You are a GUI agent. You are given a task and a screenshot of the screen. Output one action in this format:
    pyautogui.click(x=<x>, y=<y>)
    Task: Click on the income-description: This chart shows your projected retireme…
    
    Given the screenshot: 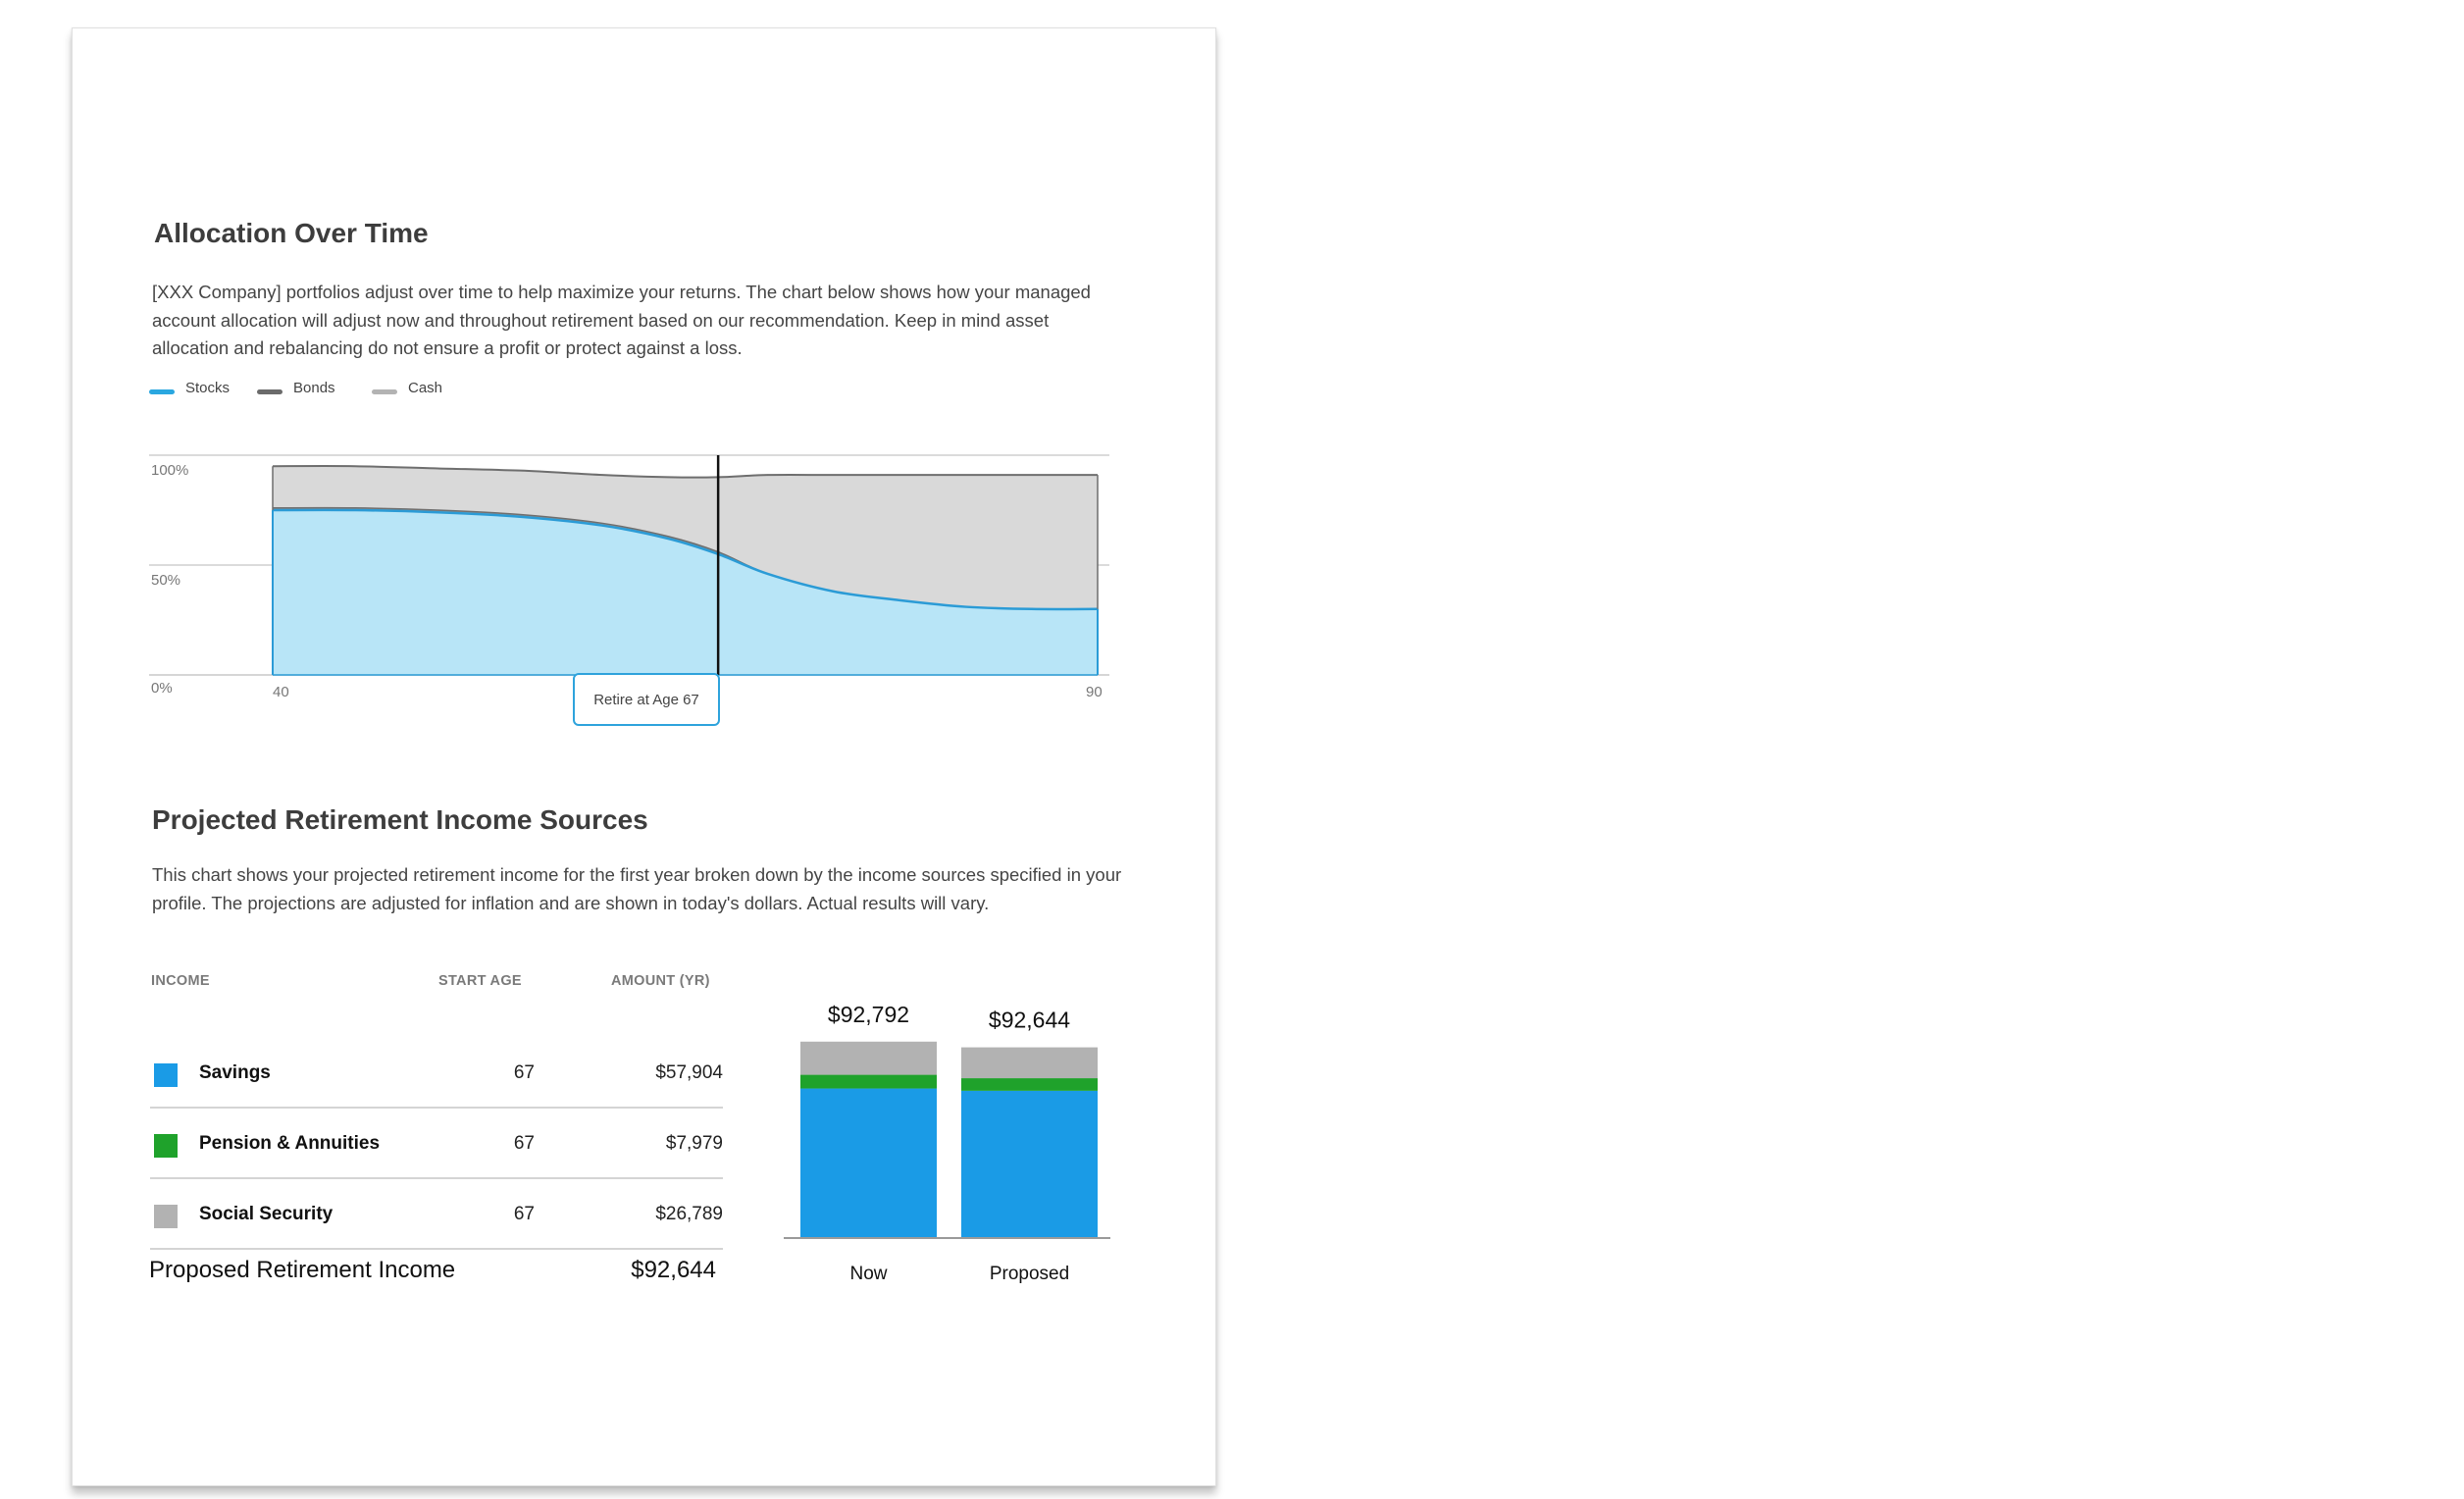 What is the action you would take?
    pyautogui.click(x=637, y=888)
    